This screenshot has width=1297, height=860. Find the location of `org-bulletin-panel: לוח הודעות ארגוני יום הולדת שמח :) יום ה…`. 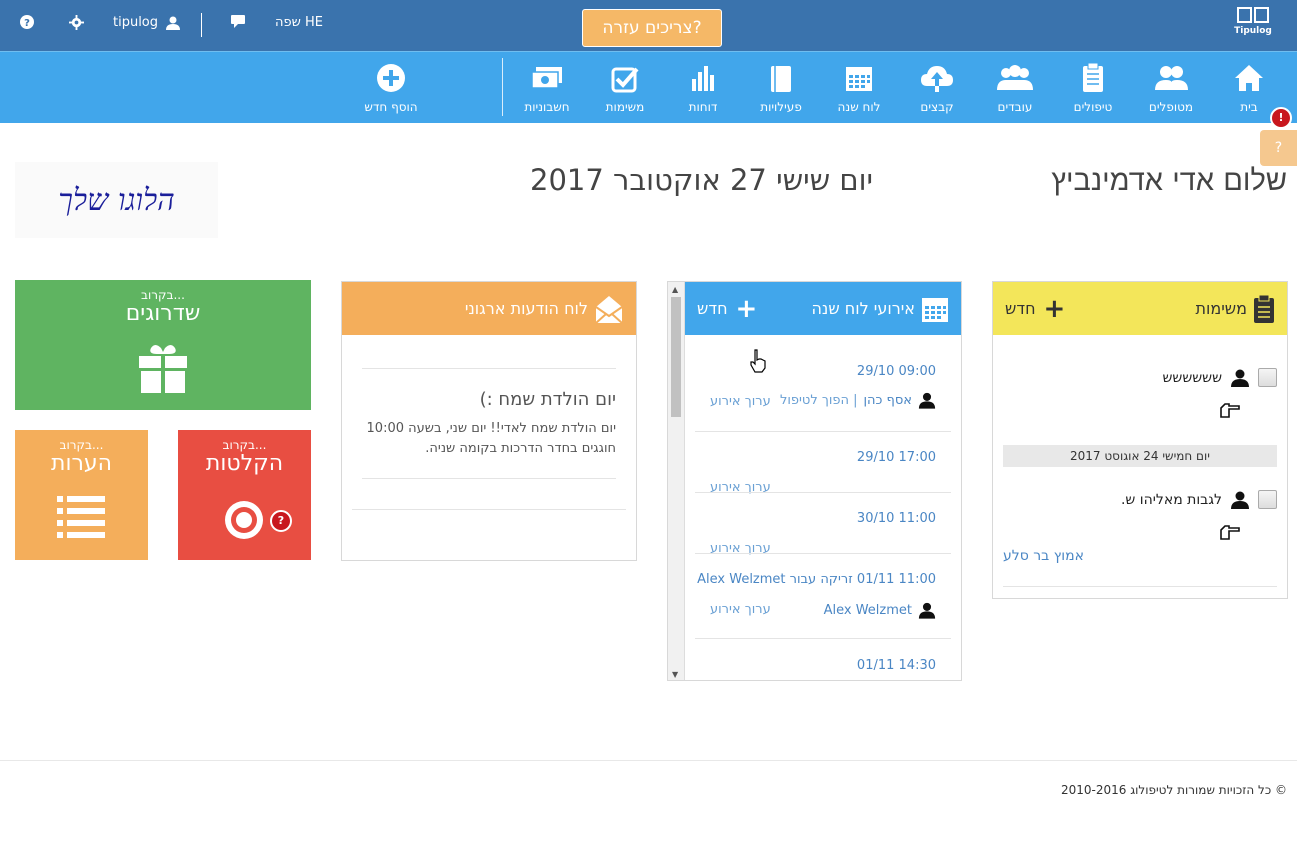

org-bulletin-panel: לוח הודעות ארגוני יום הולדת שמח :) יום ה… is located at coordinates (489, 421).